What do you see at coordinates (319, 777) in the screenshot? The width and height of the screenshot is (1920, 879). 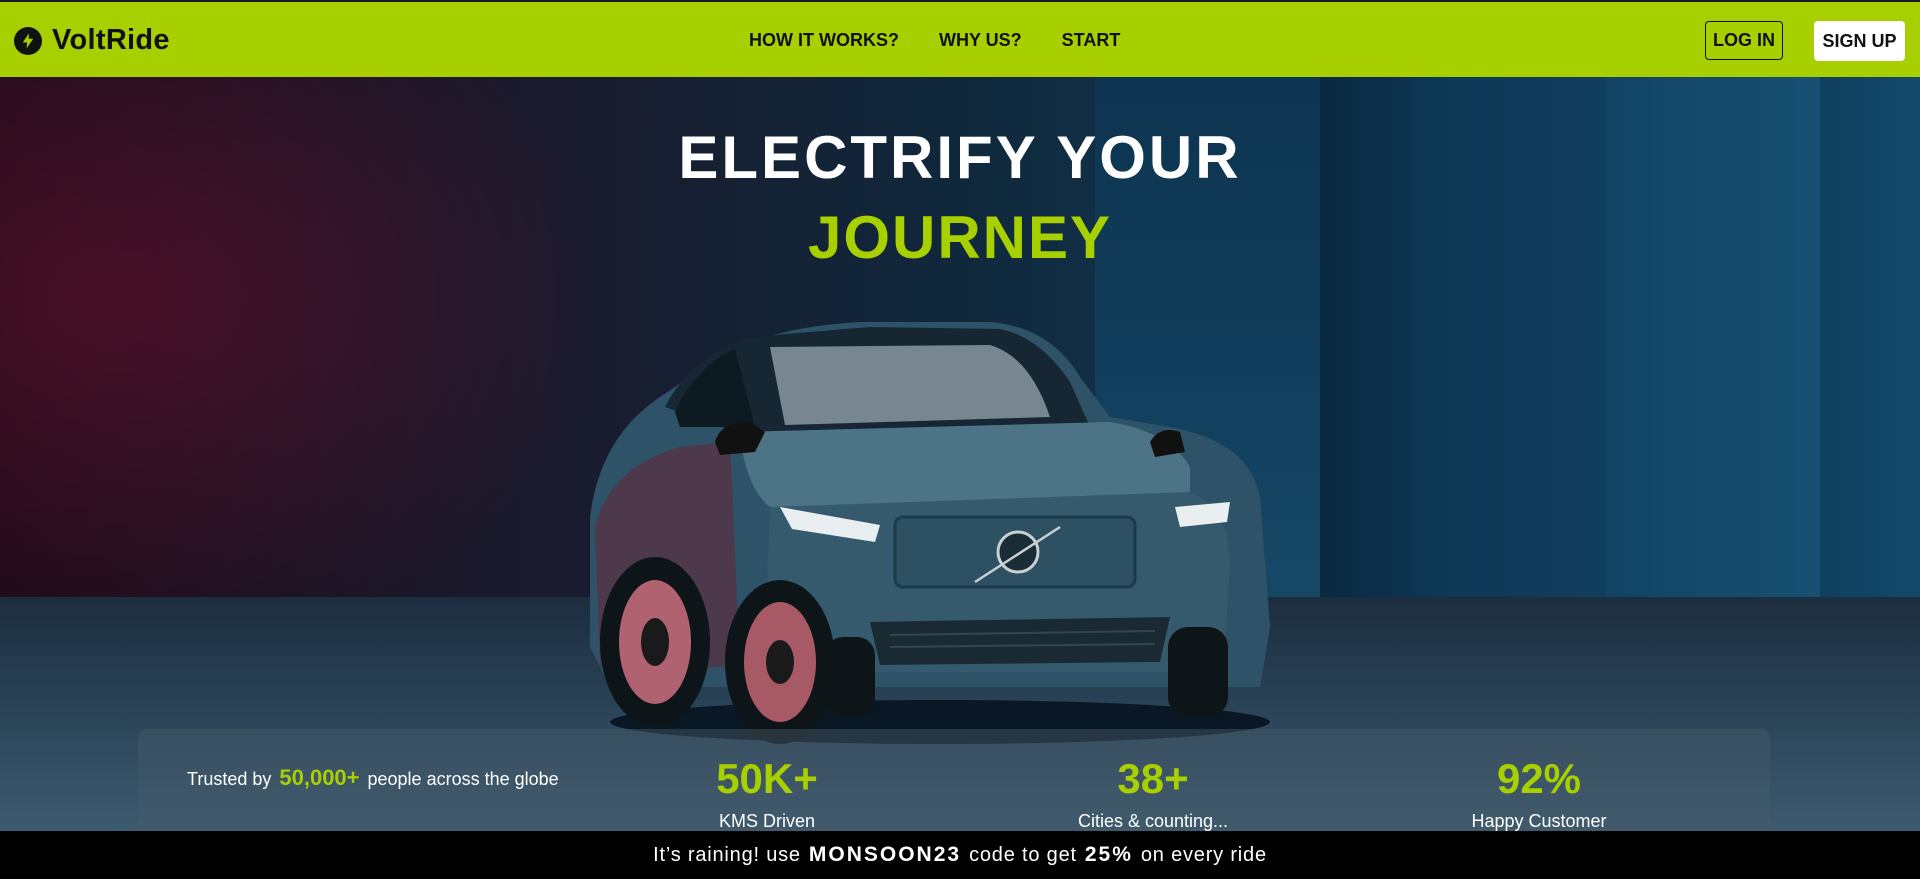 I see `trusted-count: 50,000+` at bounding box center [319, 777].